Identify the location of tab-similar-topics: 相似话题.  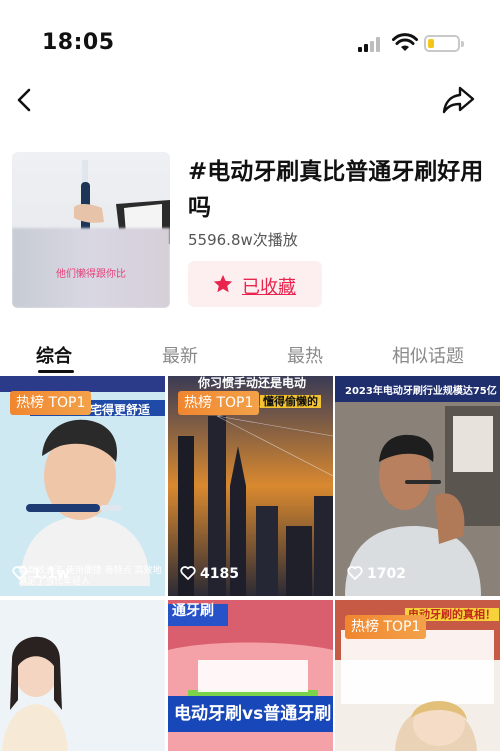
(428, 355).